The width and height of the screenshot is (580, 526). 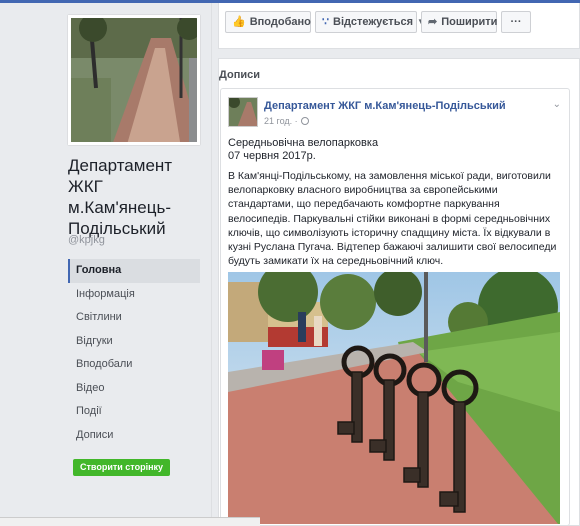 I want to click on post-author-avatar, so click(x=243, y=112).